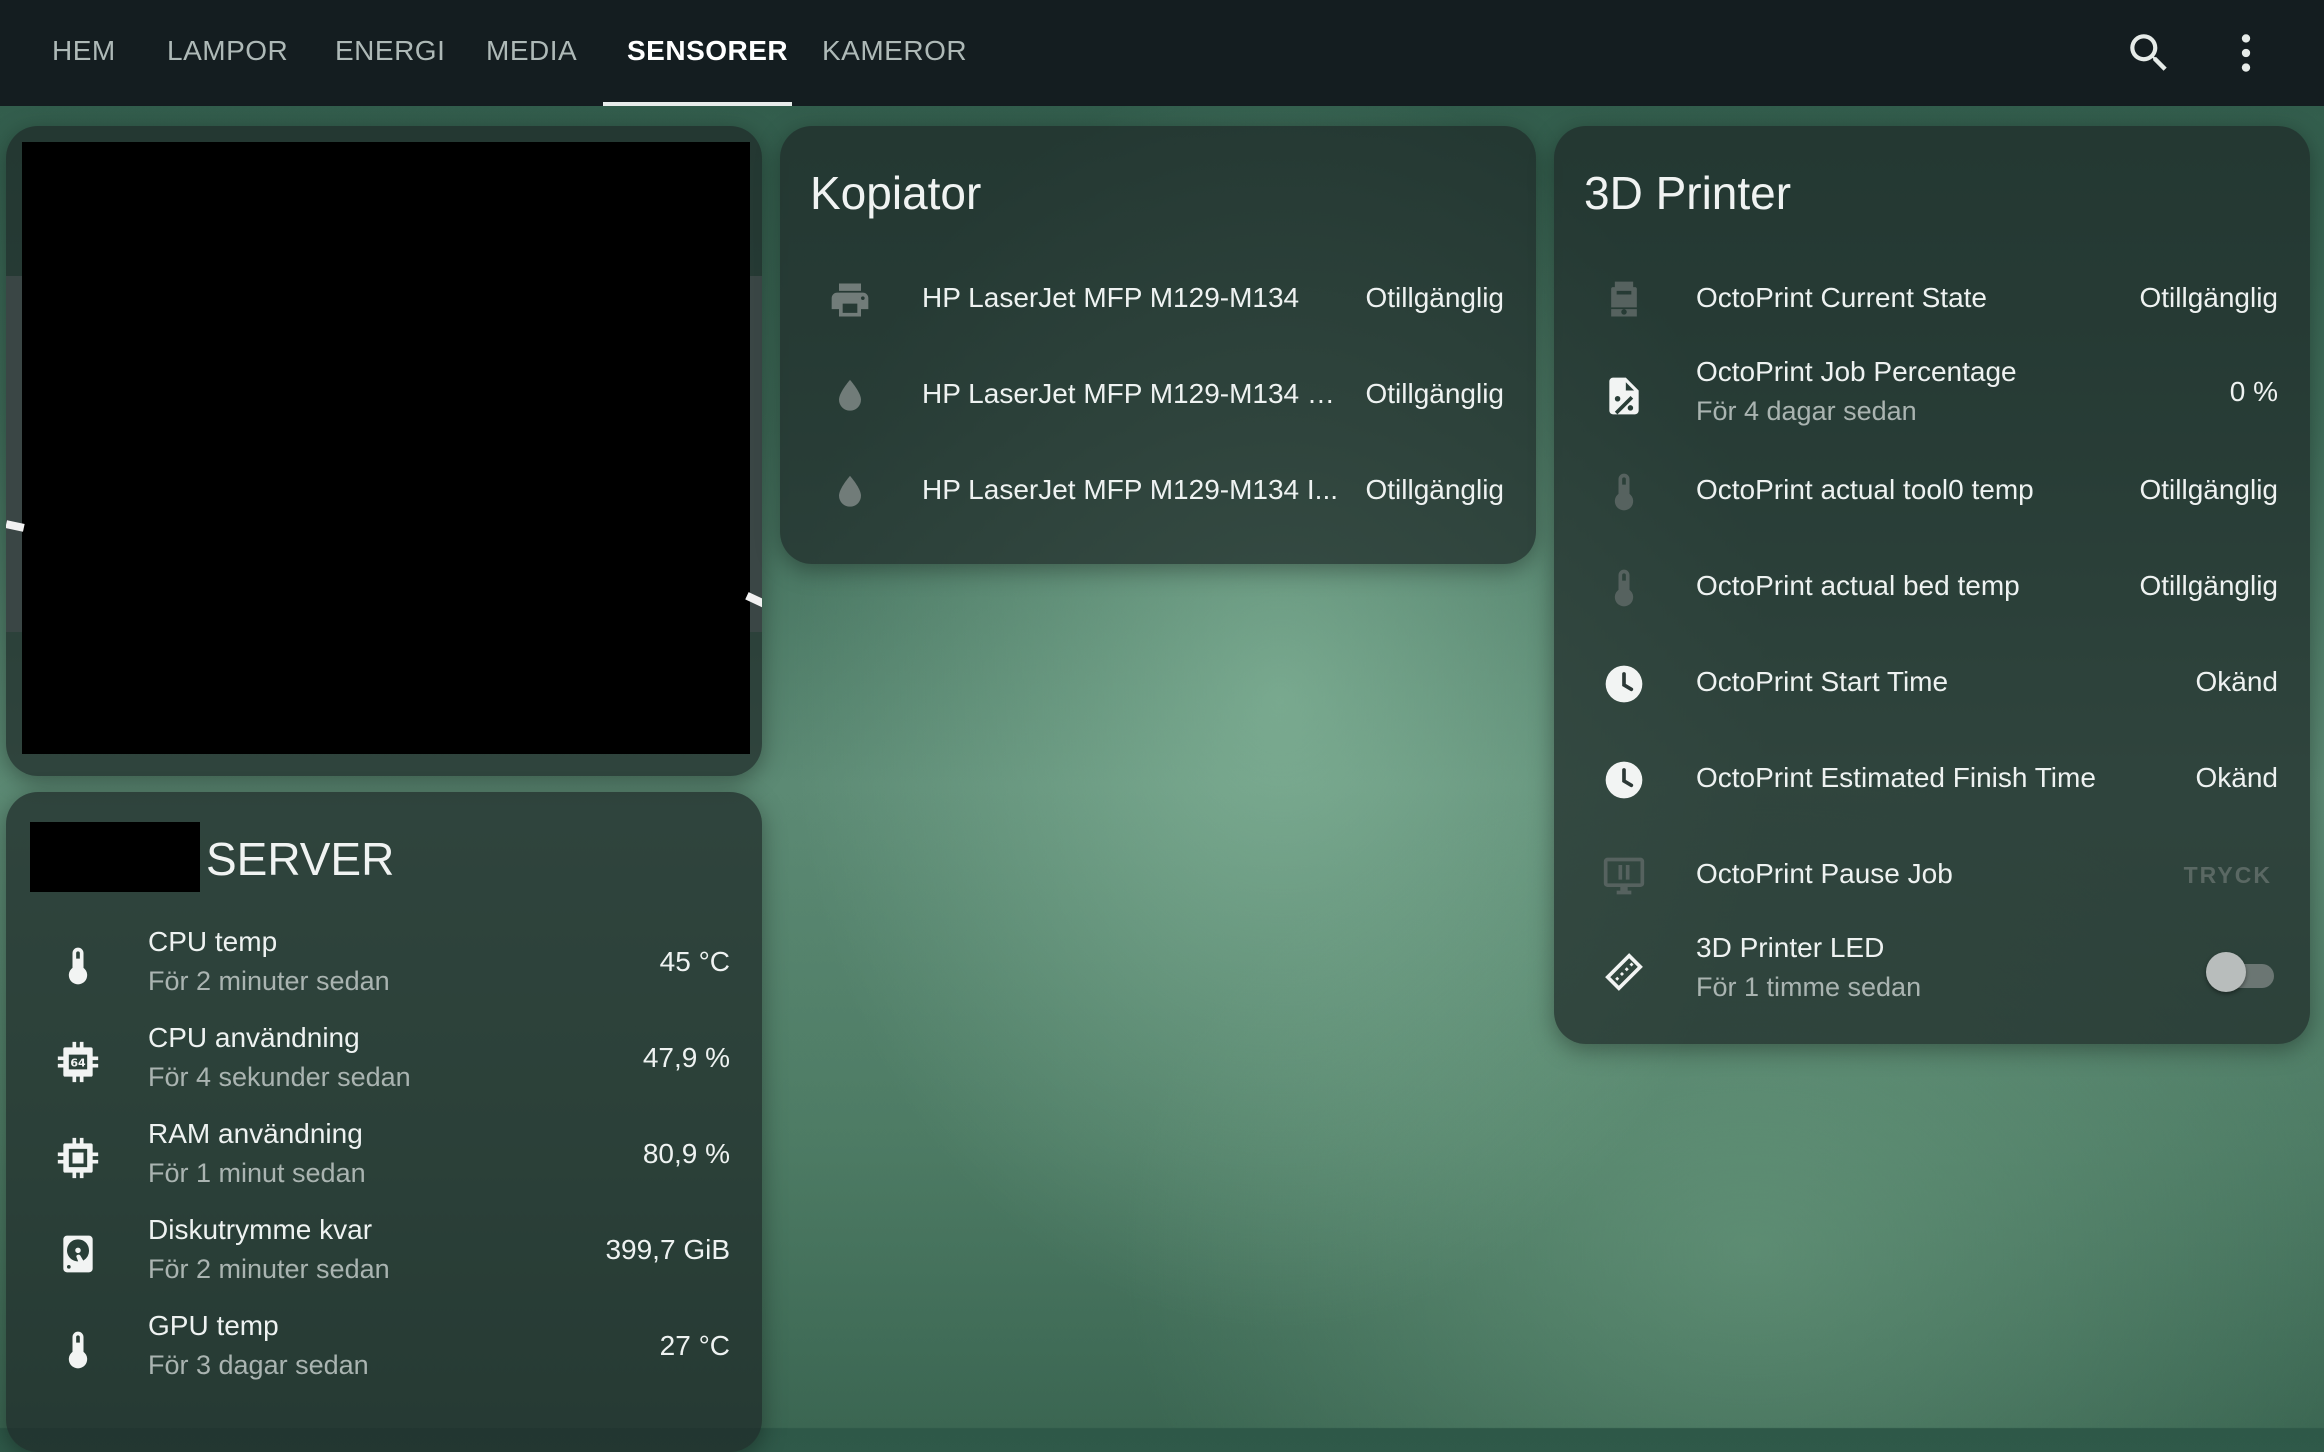 The width and height of the screenshot is (2324, 1452). I want to click on active-tab-indicator, so click(697, 104).